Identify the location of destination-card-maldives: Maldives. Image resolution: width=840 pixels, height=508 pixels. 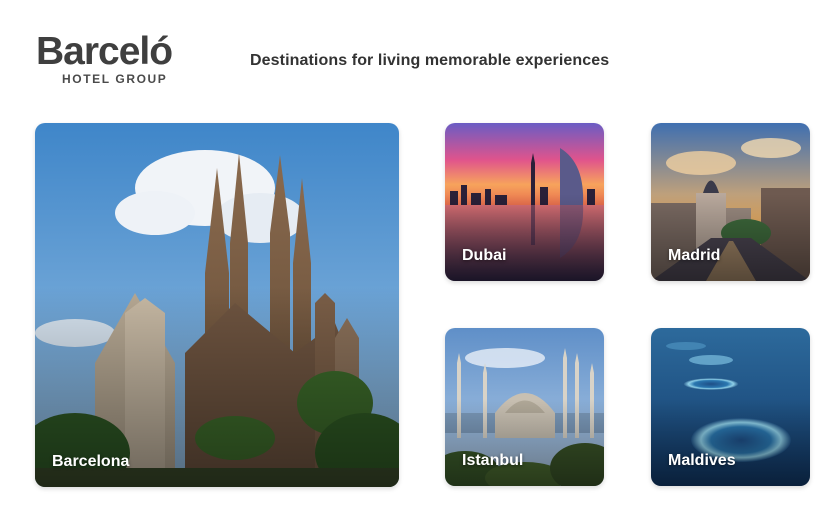
(730, 407).